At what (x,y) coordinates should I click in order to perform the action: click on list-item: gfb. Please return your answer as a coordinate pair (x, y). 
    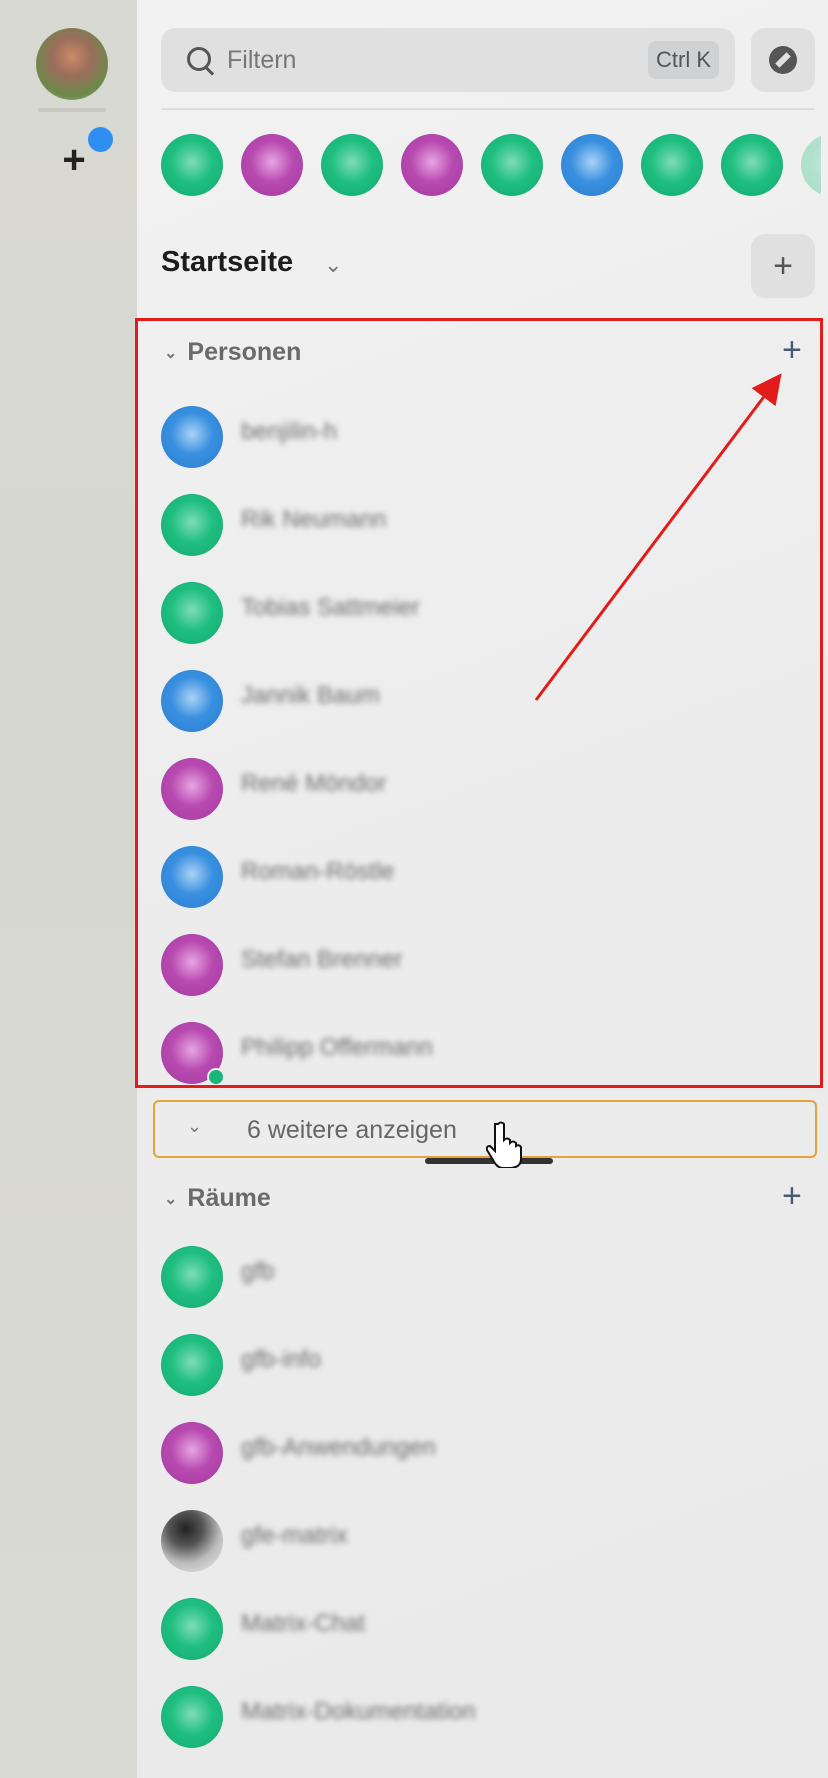
    Looking at the image, I should click on (481, 1276).